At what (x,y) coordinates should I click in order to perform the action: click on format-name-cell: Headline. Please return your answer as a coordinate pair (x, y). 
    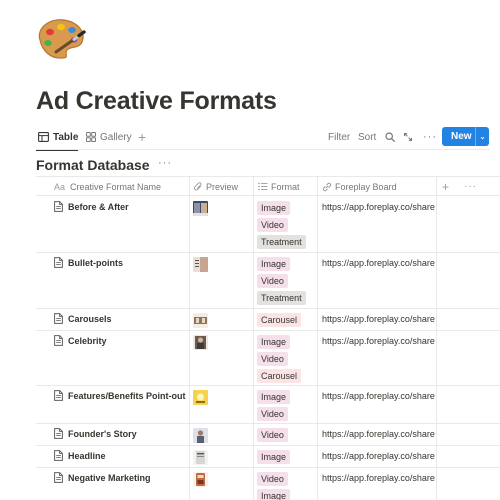
    Looking at the image, I should click on (80, 455).